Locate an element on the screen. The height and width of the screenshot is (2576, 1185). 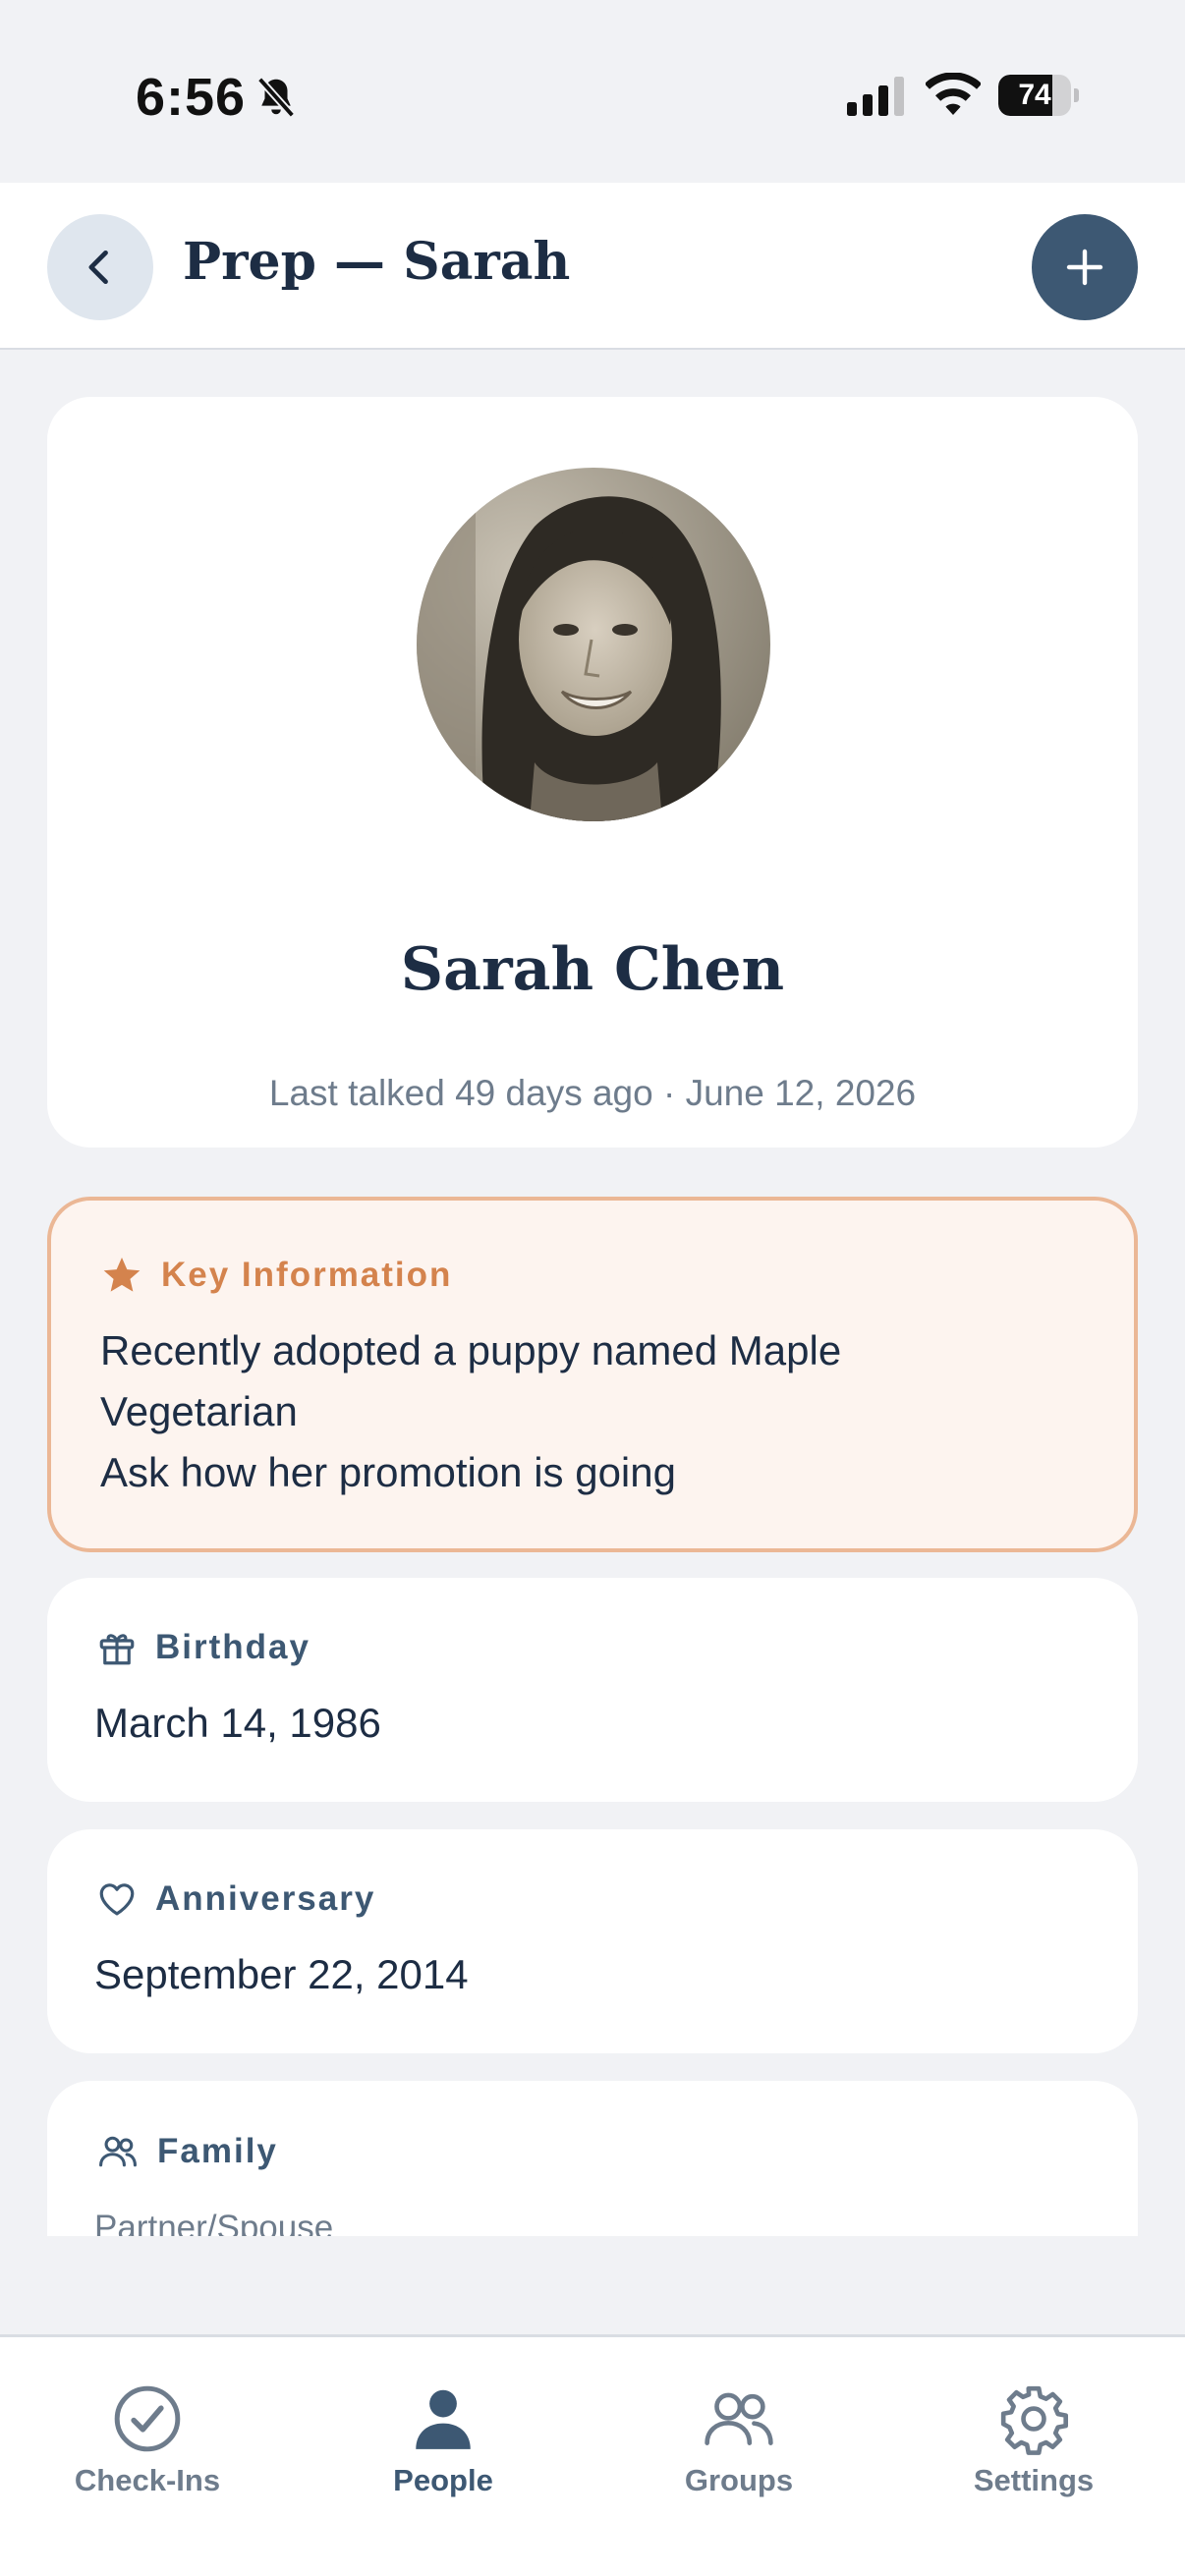
profile-name: Sarah Chen is located at coordinates (592, 969).